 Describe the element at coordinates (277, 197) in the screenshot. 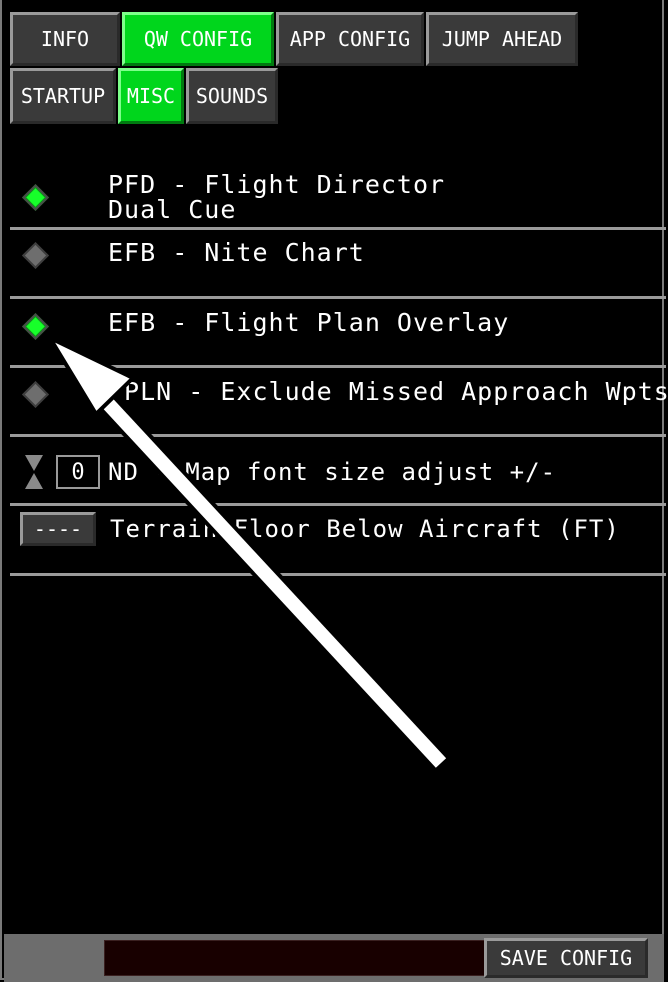

I see `flight-director-dual-cue-label: PFD - Flight Director Dual Cue` at that location.